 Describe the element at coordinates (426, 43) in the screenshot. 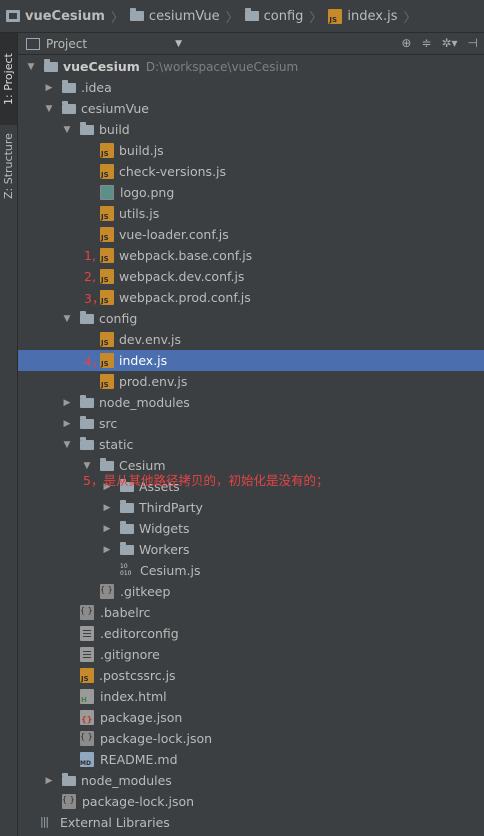

I see `collapse-icon: ≑` at that location.